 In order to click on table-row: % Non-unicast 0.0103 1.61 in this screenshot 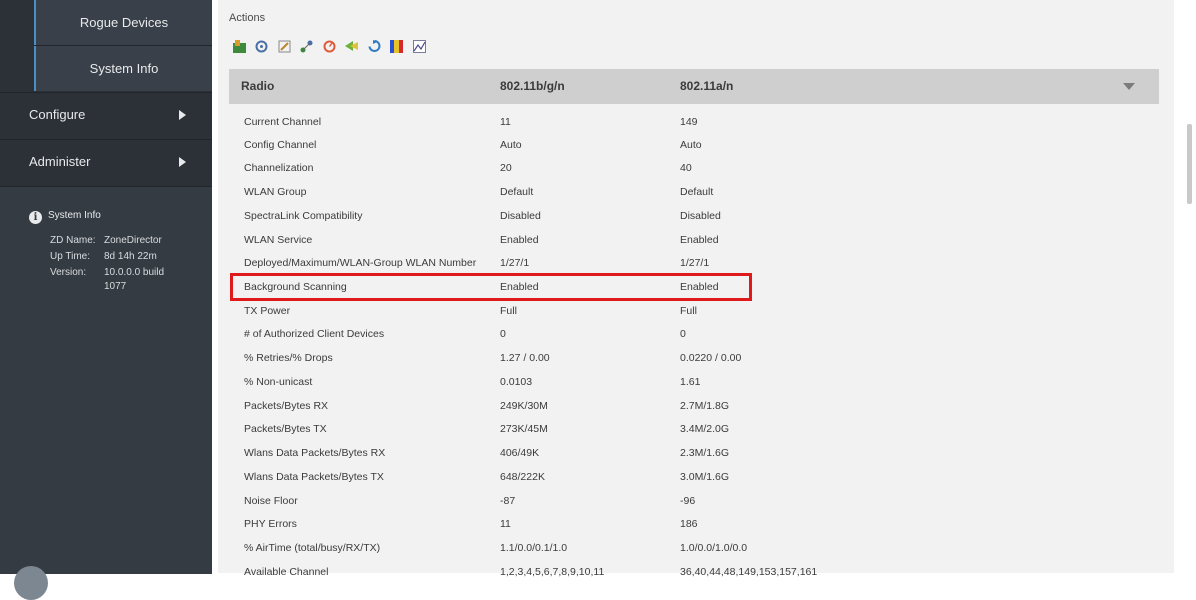, I will do `click(694, 382)`.